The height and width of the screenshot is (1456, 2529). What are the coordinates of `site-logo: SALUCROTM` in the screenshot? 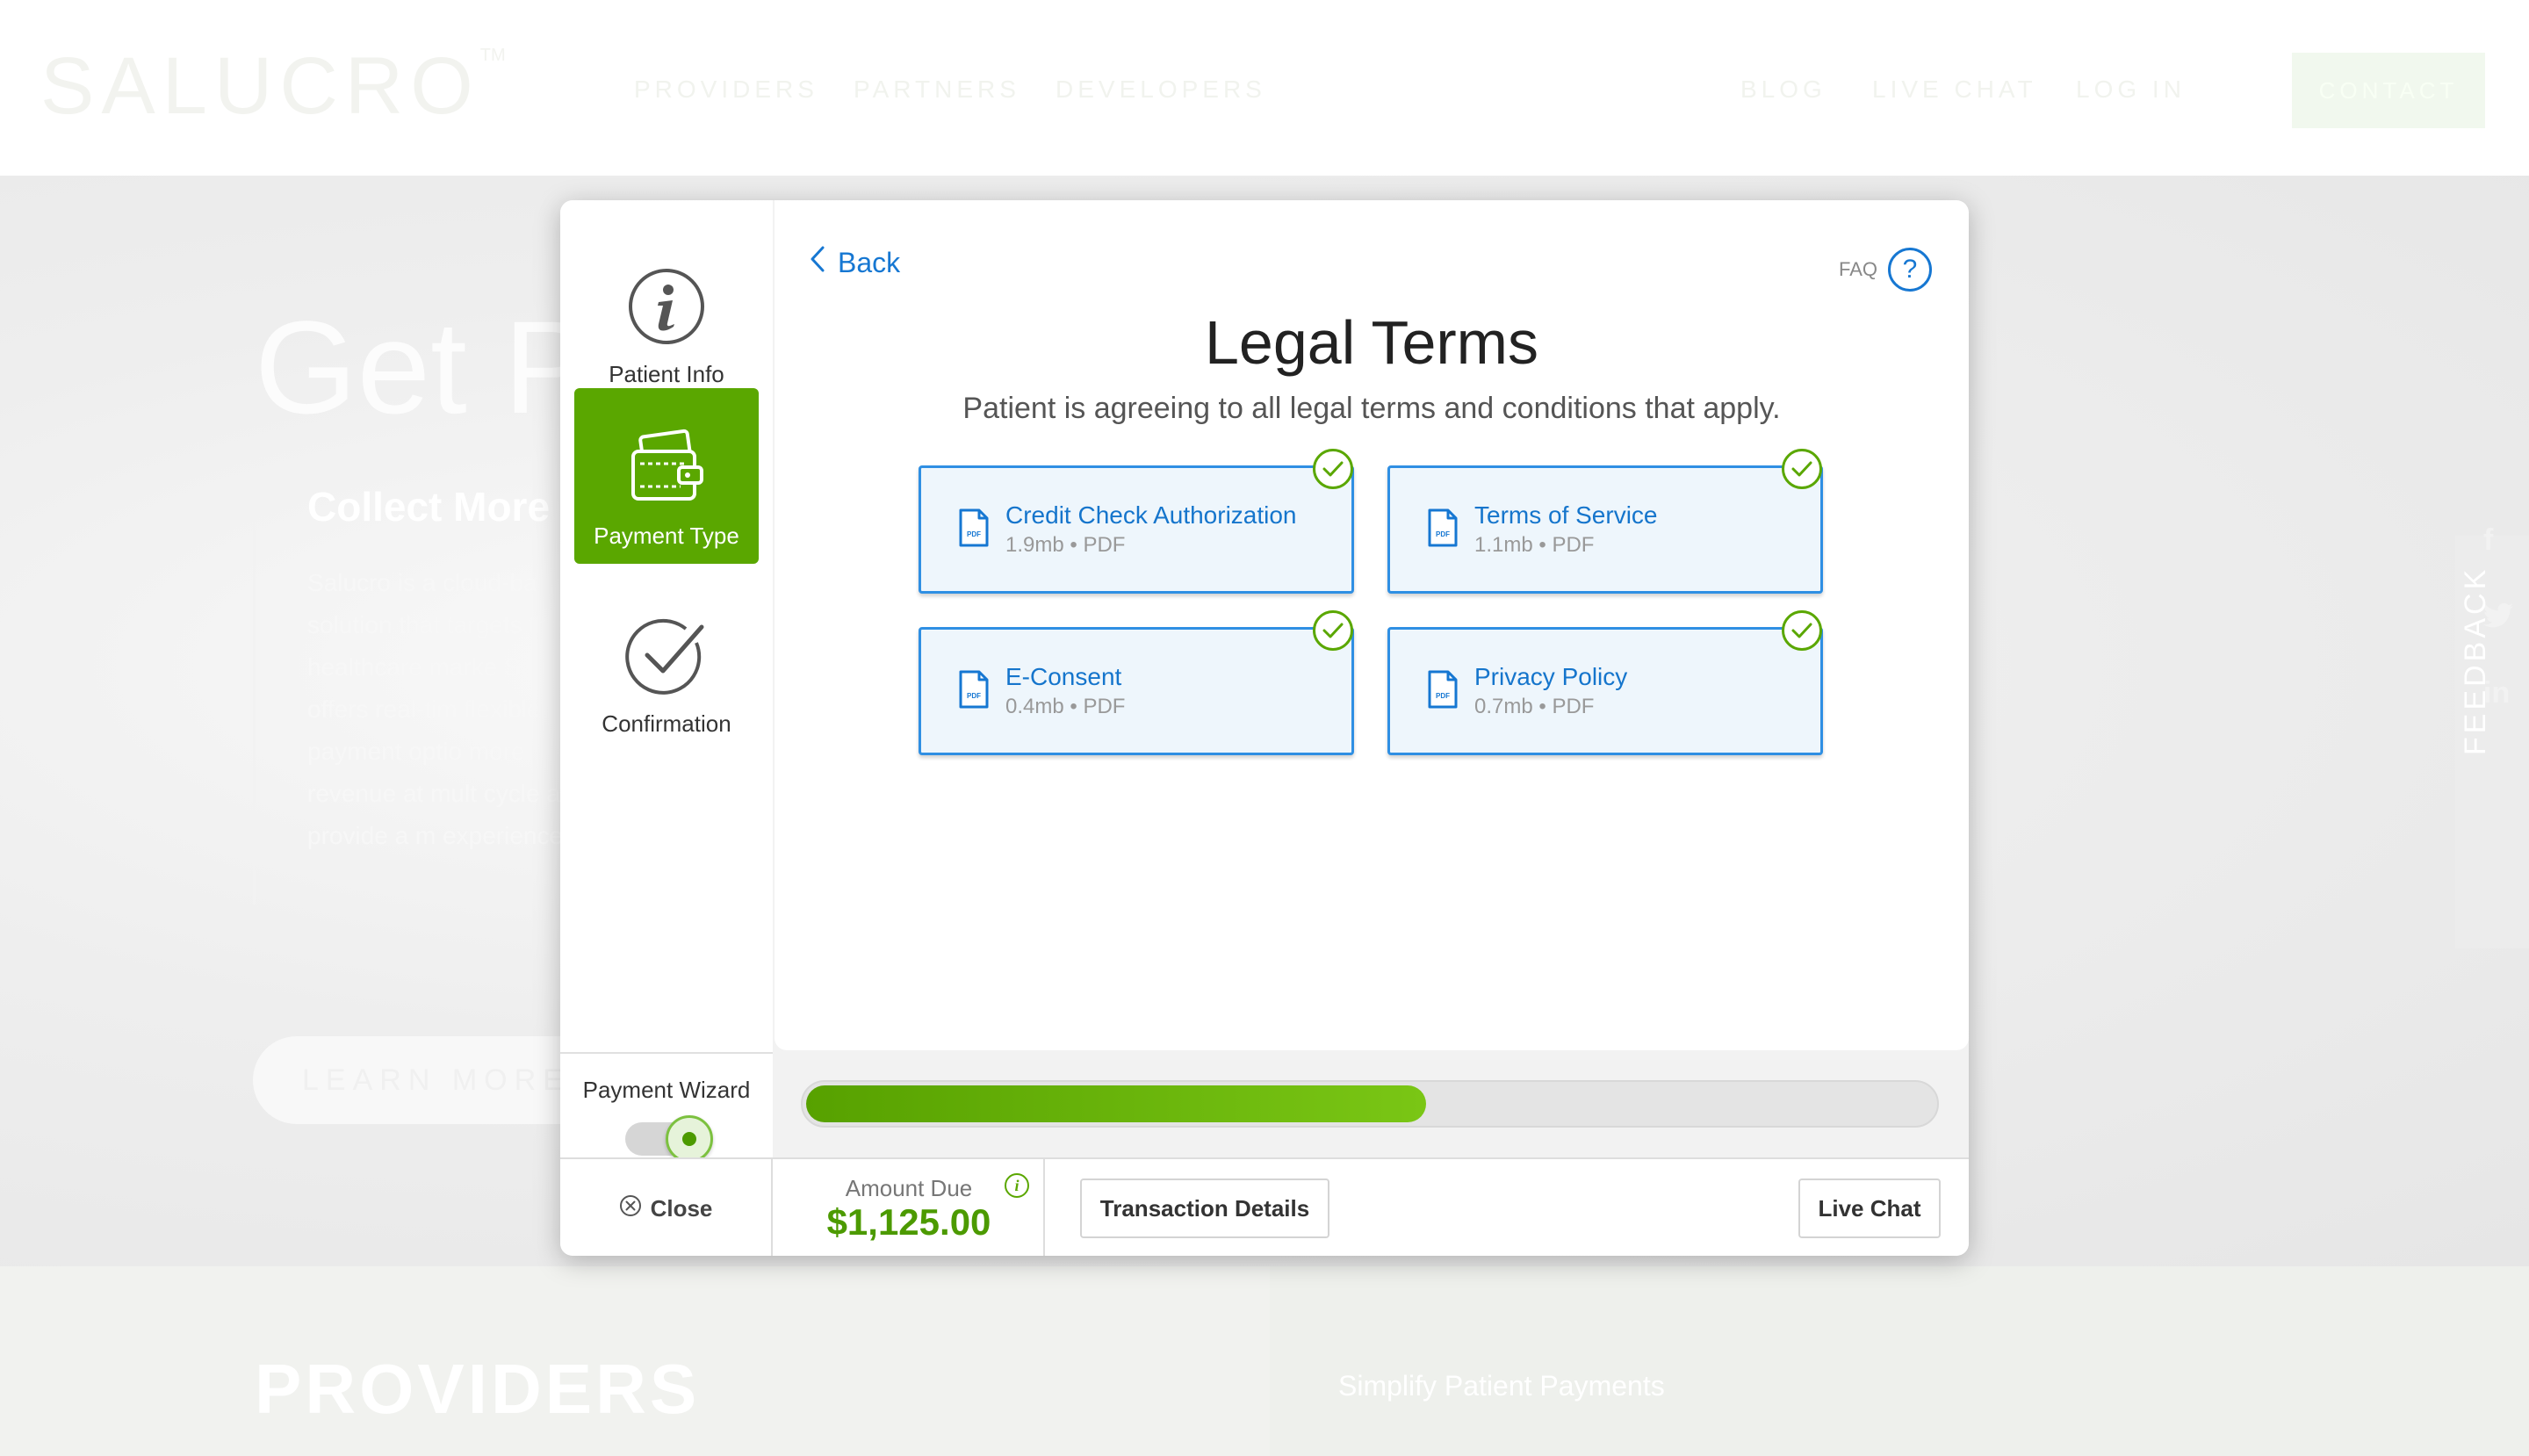 It's located at (273, 86).